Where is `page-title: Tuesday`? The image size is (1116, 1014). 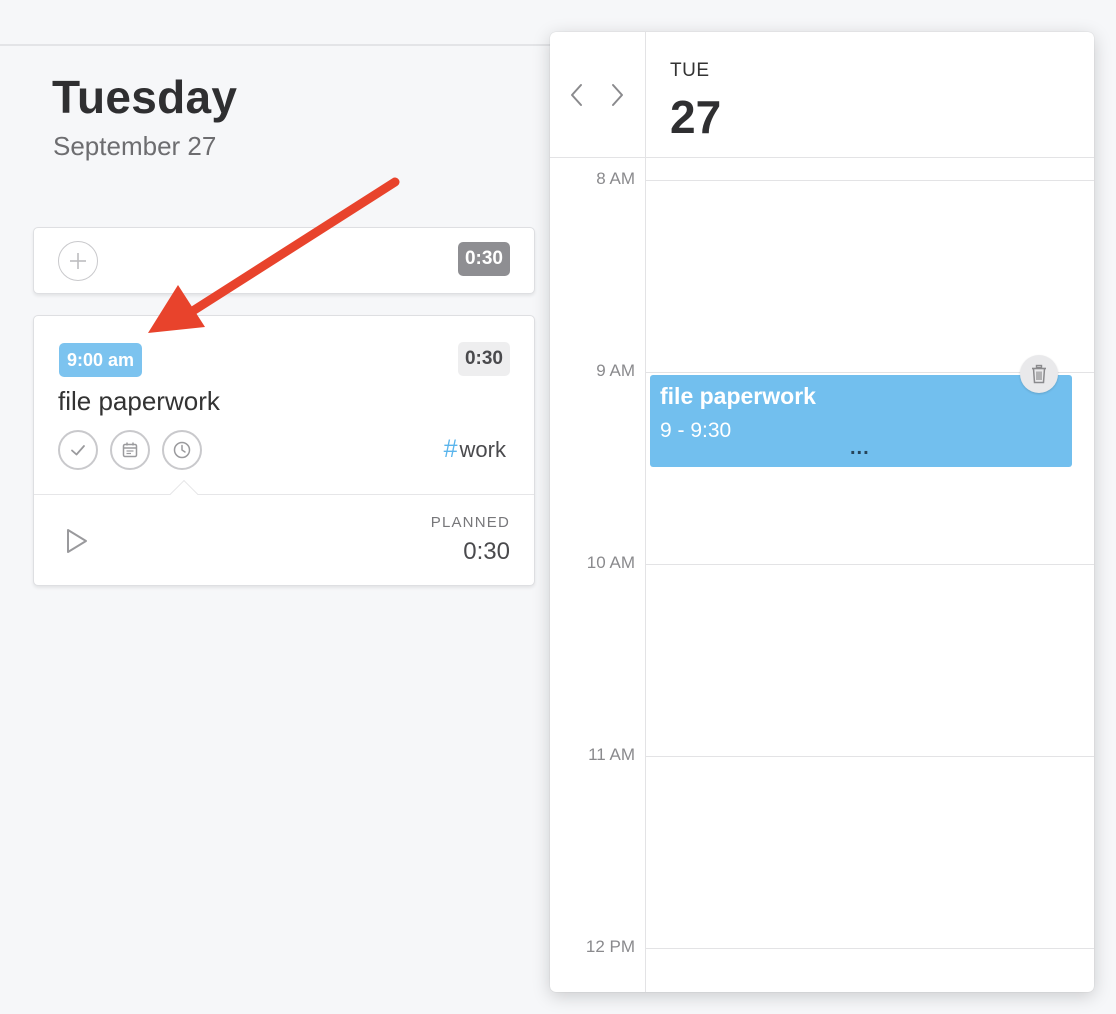
page-title: Tuesday is located at coordinates (145, 97).